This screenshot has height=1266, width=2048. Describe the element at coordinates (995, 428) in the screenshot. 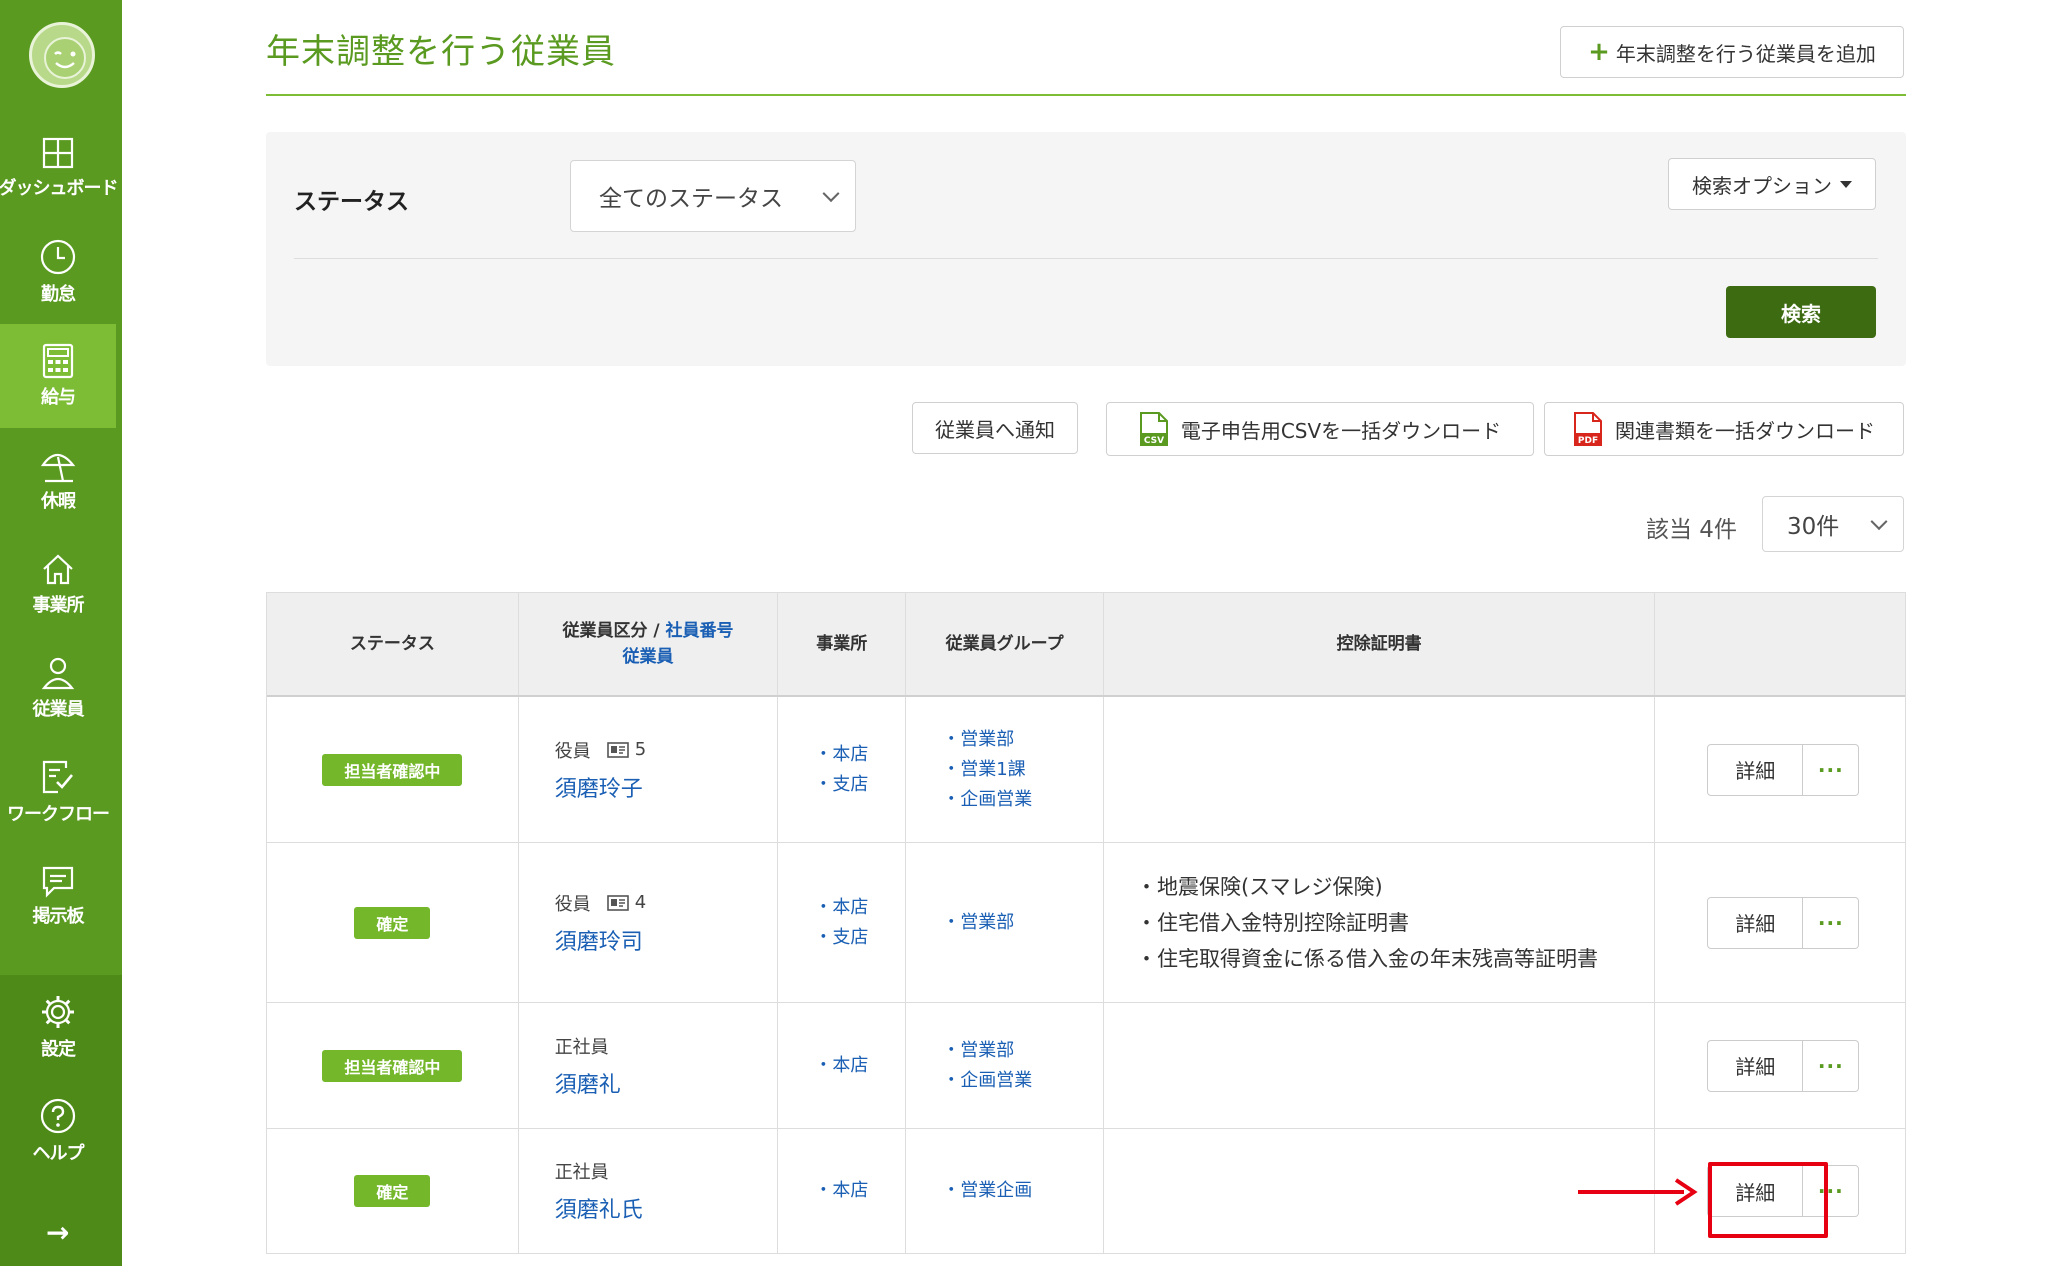

I see `notify-employees-button: 従業員へ通知` at that location.